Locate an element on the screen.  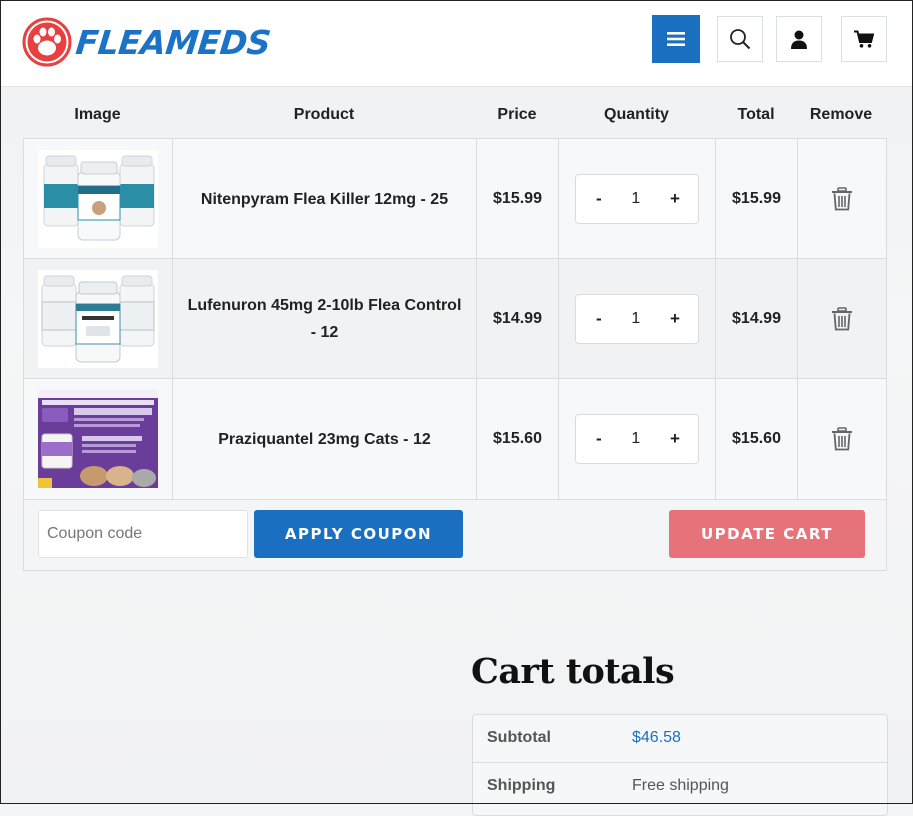
shipping-label: Shipping is located at coordinates (521, 785).